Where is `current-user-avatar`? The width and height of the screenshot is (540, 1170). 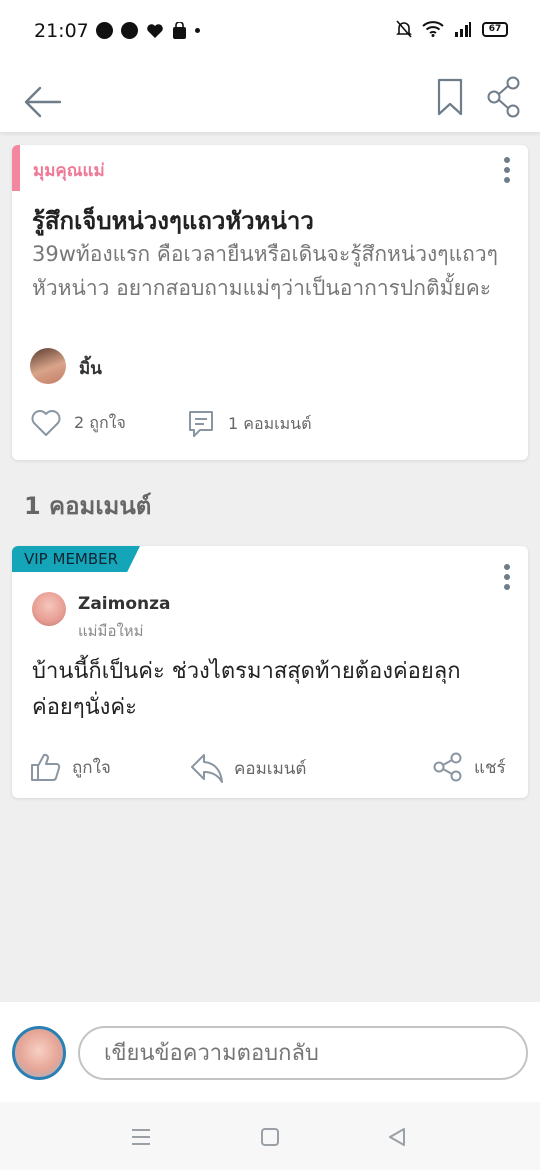
current-user-avatar is located at coordinates (39, 1053).